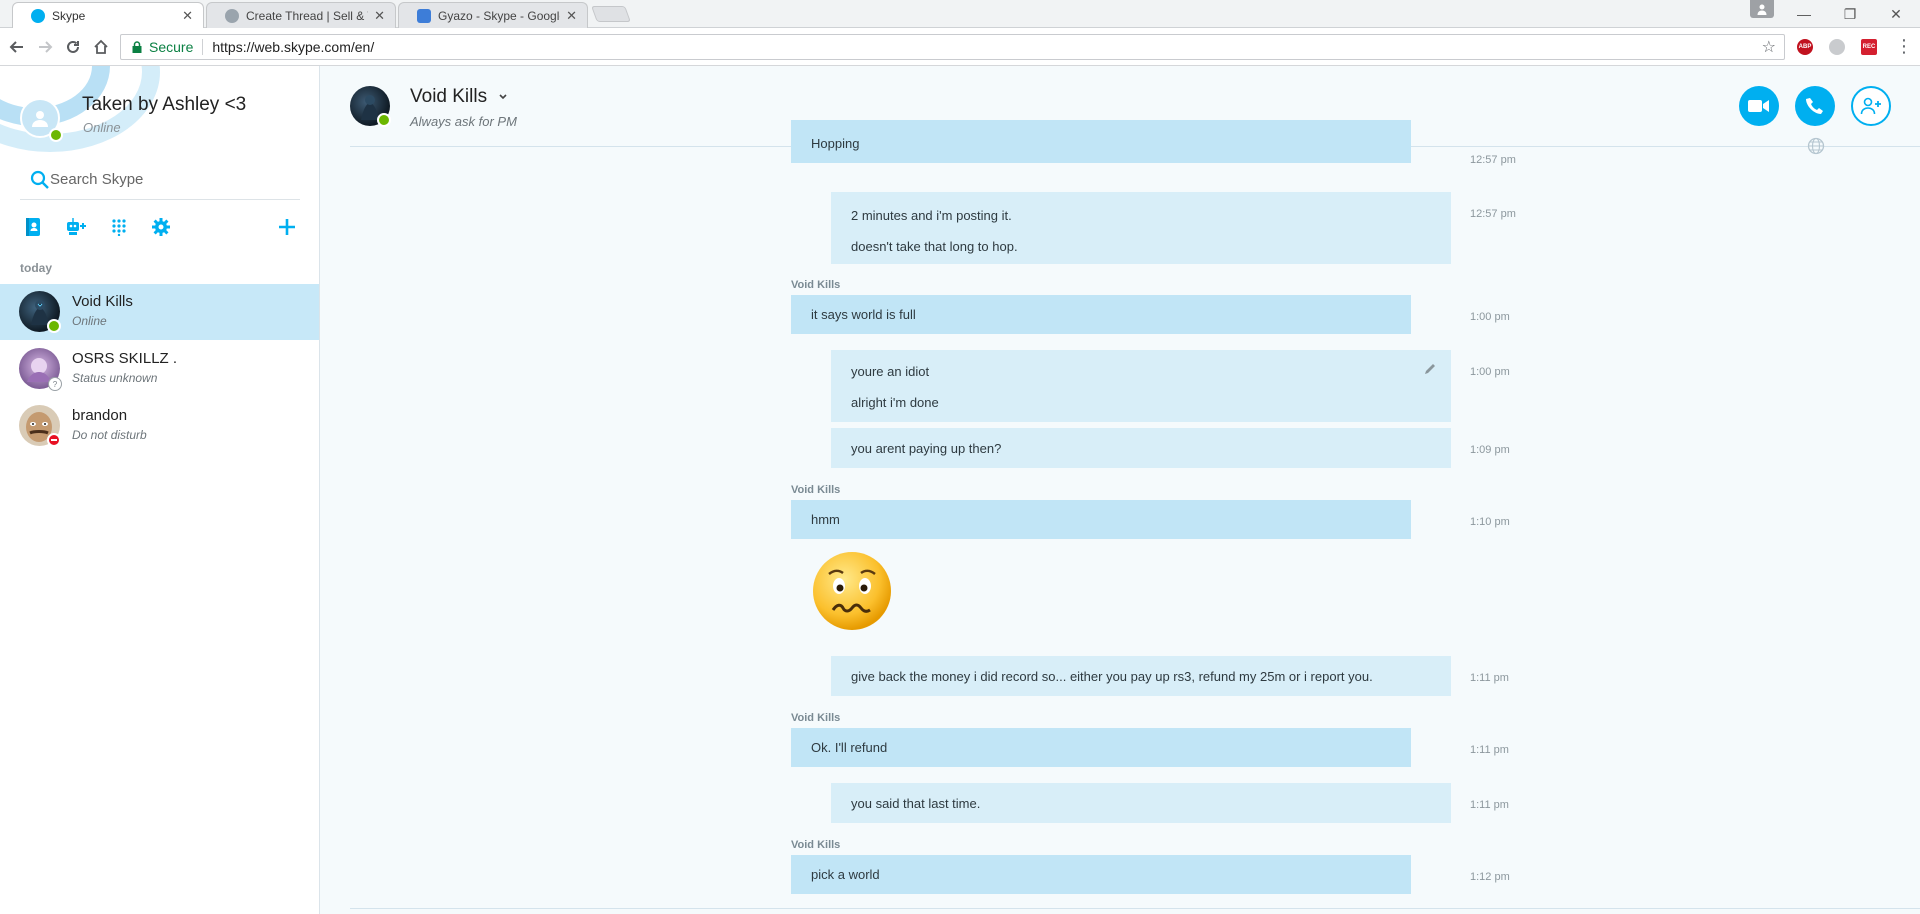  Describe the element at coordinates (1141, 803) in the screenshot. I see `message-bubble: you said that last time.` at that location.